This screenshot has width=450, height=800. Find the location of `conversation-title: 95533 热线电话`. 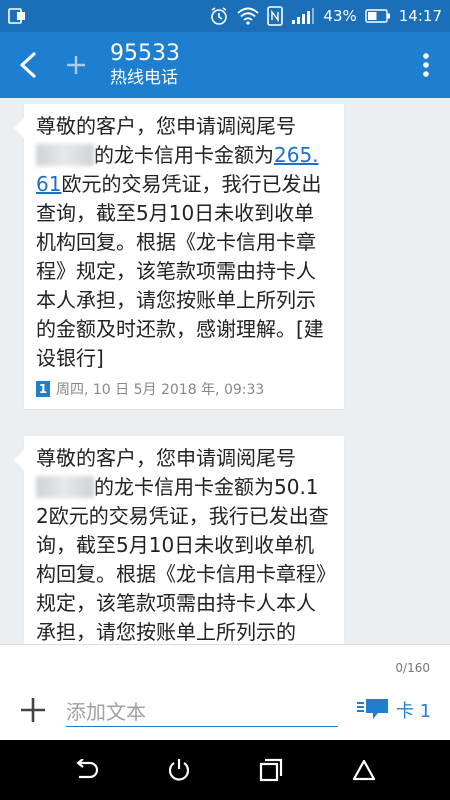

conversation-title: 95533 热线电话 is located at coordinates (145, 65).